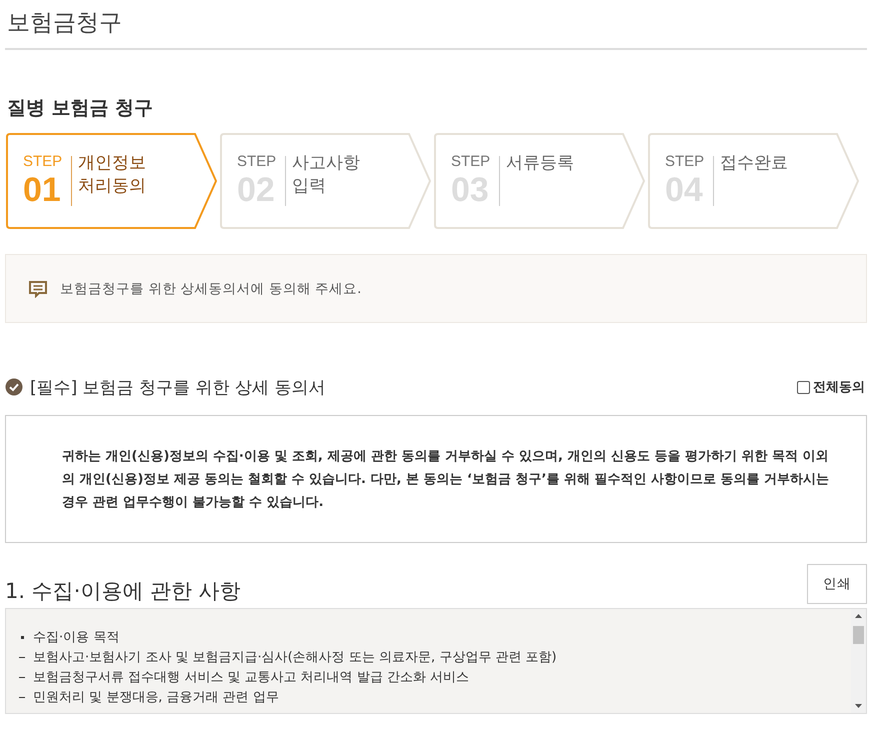 The width and height of the screenshot is (876, 729). Describe the element at coordinates (76, 637) in the screenshot. I see `terms-line: 수집·이용 목적` at that location.